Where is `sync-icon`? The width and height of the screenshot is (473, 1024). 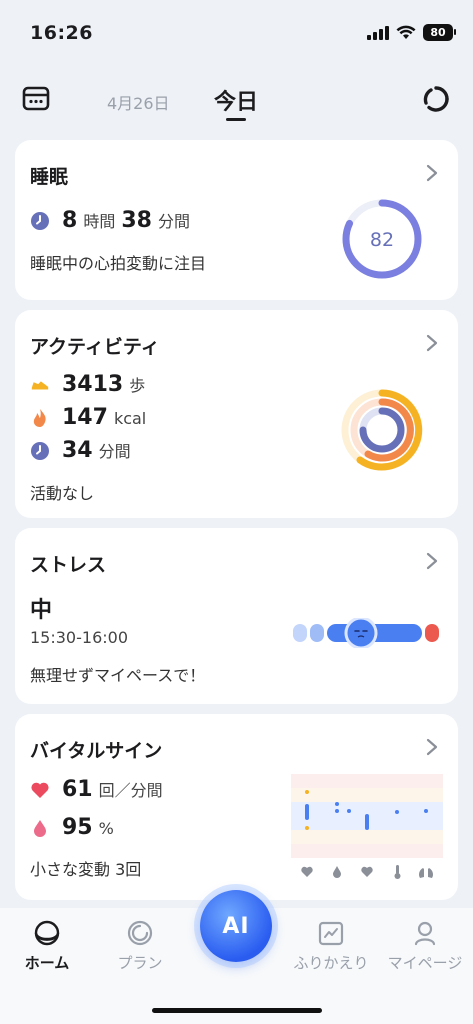
sync-icon is located at coordinates (436, 99).